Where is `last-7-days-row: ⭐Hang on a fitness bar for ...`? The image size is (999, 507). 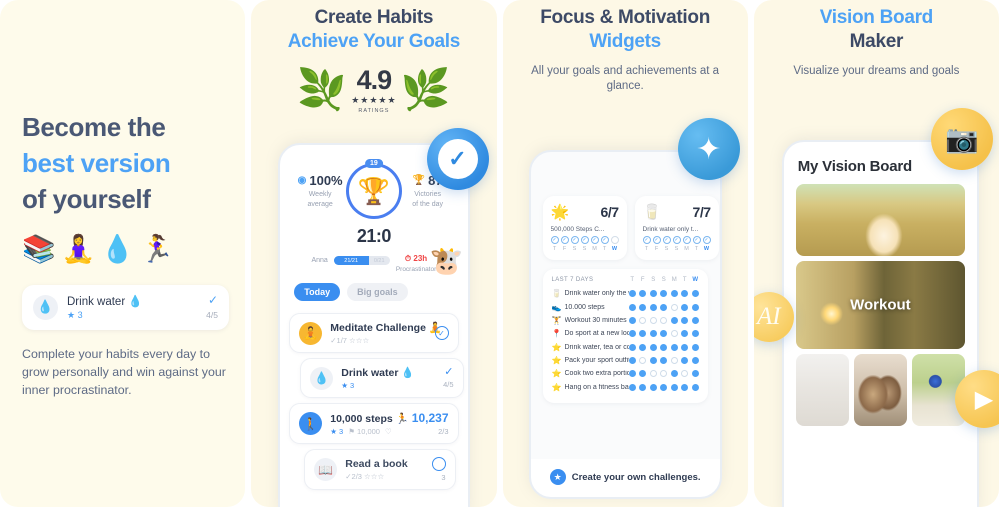 last-7-days-row: ⭐Hang on a fitness bar for ... is located at coordinates (625, 387).